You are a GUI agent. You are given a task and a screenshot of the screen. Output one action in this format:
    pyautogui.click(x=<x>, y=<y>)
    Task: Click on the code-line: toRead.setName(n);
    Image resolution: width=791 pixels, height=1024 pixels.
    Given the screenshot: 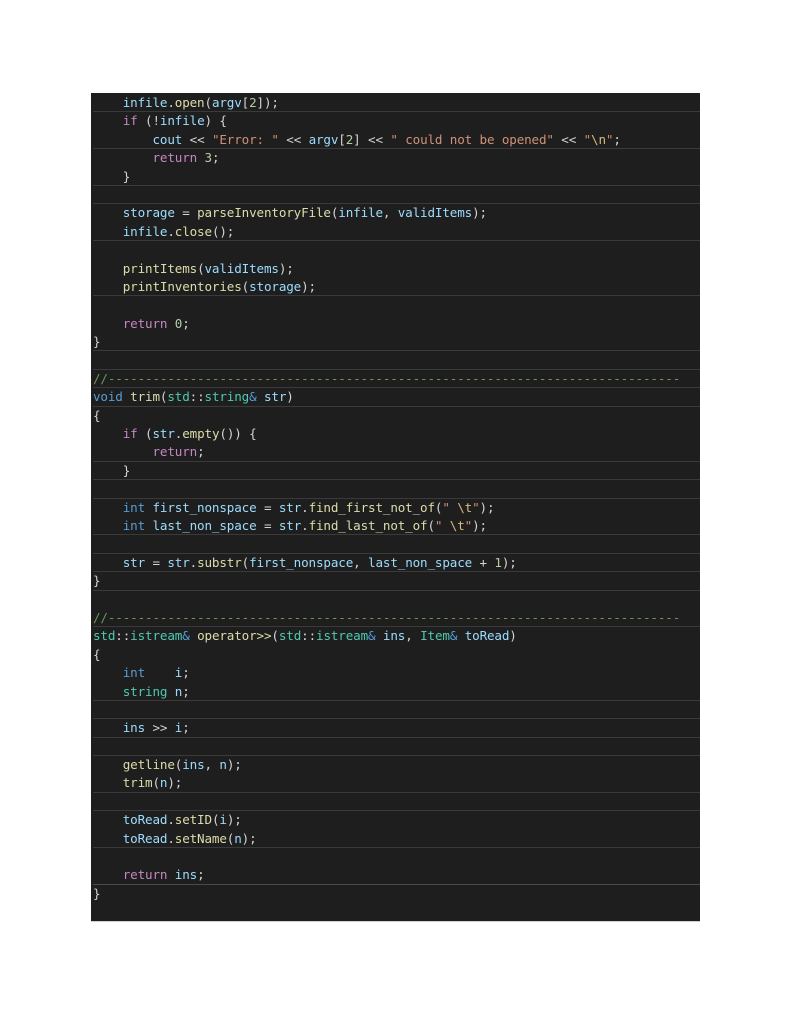 What is the action you would take?
    pyautogui.click(x=396, y=839)
    